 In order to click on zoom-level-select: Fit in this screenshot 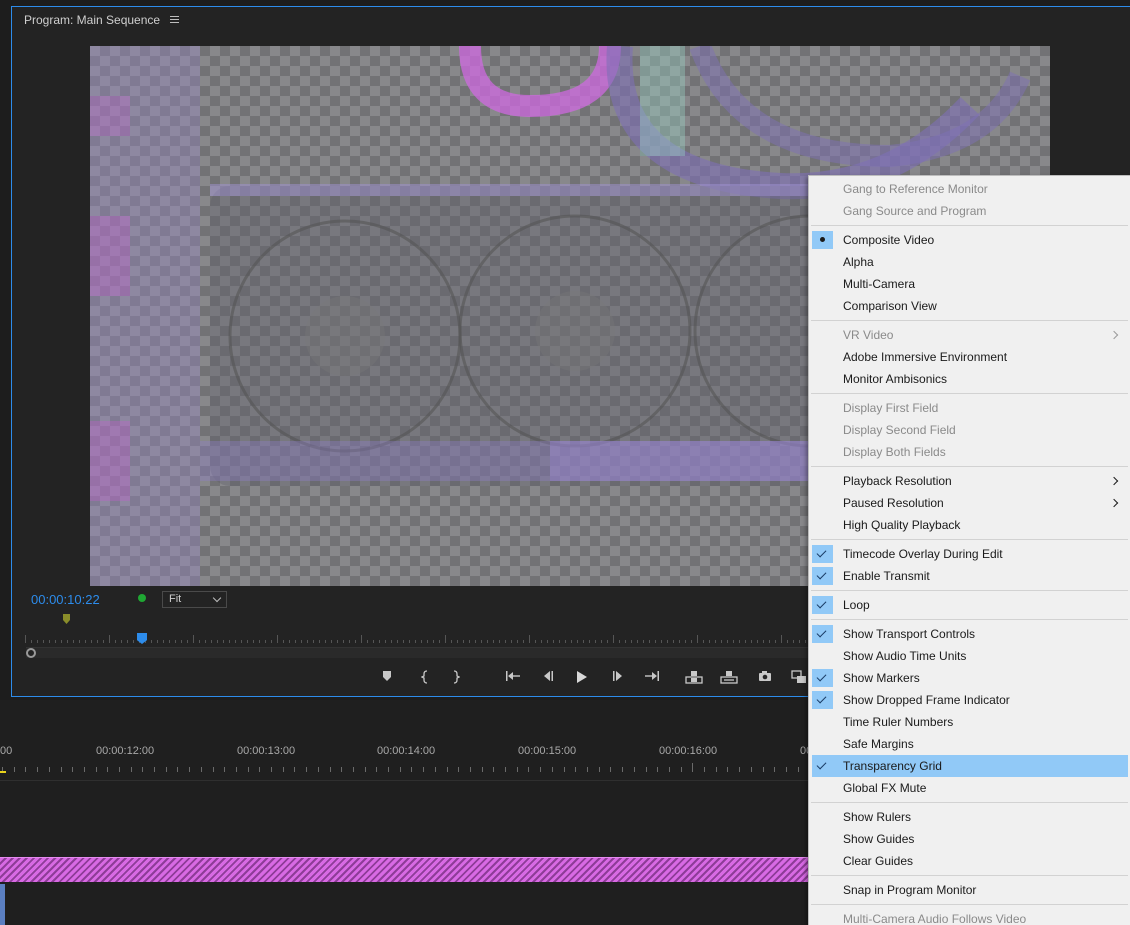, I will do `click(194, 599)`.